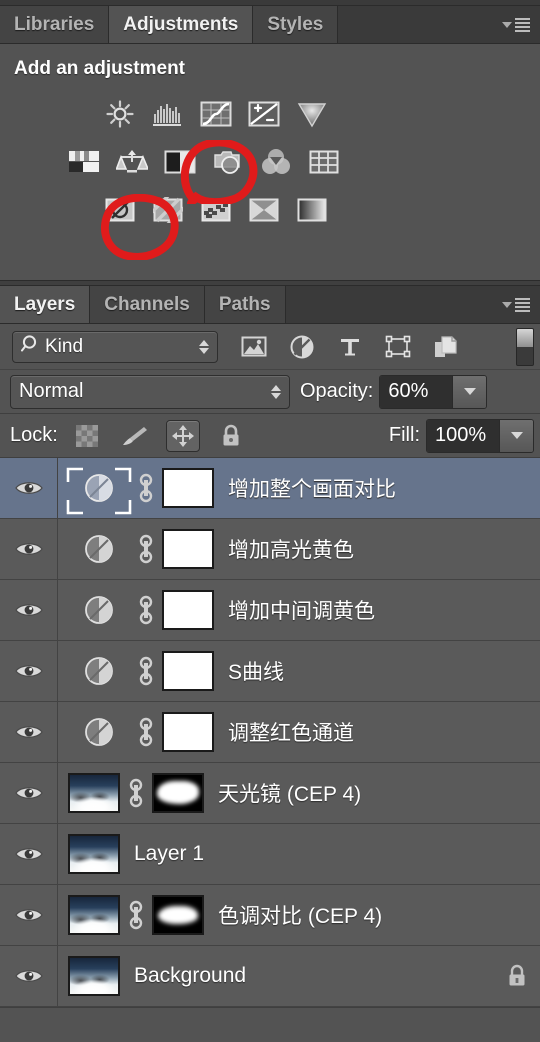 The height and width of the screenshot is (1042, 540). Describe the element at coordinates (416, 391) in the screenshot. I see `opacity-value: 60%` at that location.